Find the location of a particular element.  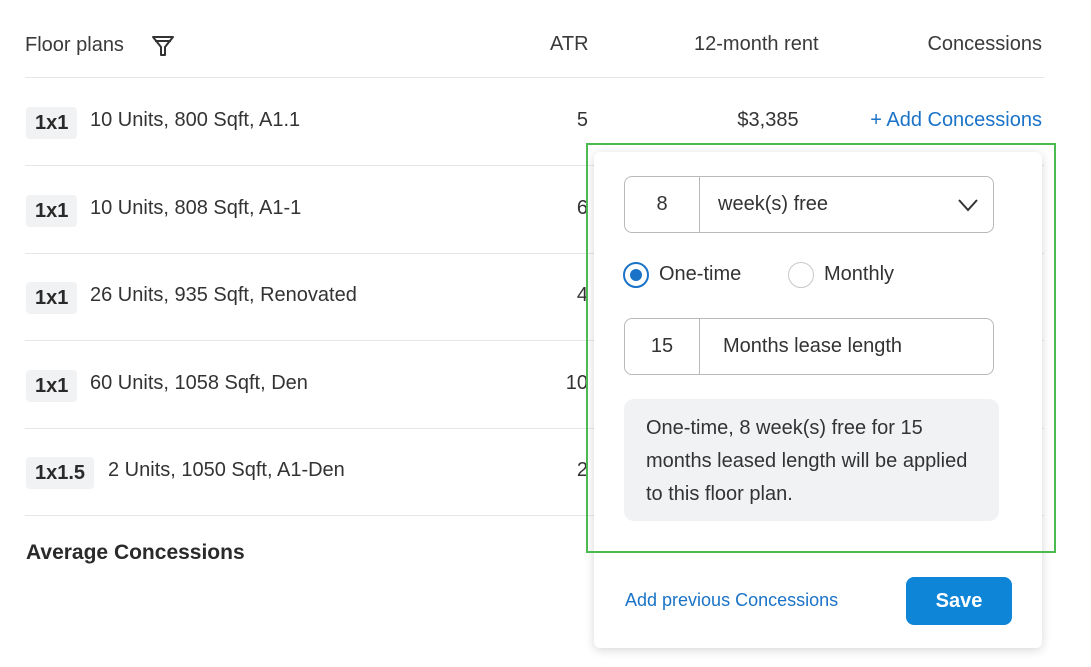

rent-header: 12-month rent is located at coordinates (756, 44).